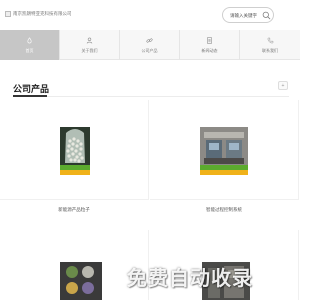 This screenshot has height=300, width=320. What do you see at coordinates (81, 281) in the screenshot?
I see `product-image-colors` at bounding box center [81, 281].